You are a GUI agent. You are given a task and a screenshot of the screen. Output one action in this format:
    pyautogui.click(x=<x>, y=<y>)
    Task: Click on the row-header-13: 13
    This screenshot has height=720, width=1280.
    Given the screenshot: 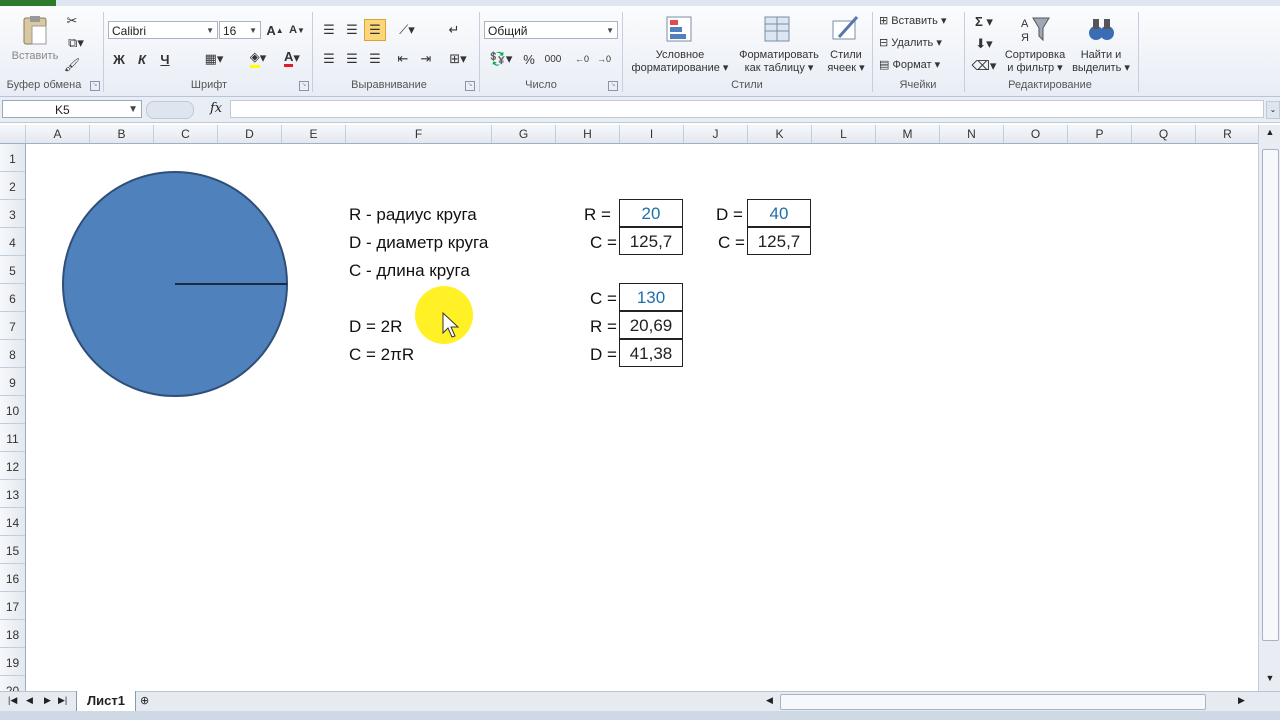 What is the action you would take?
    pyautogui.click(x=12, y=494)
    